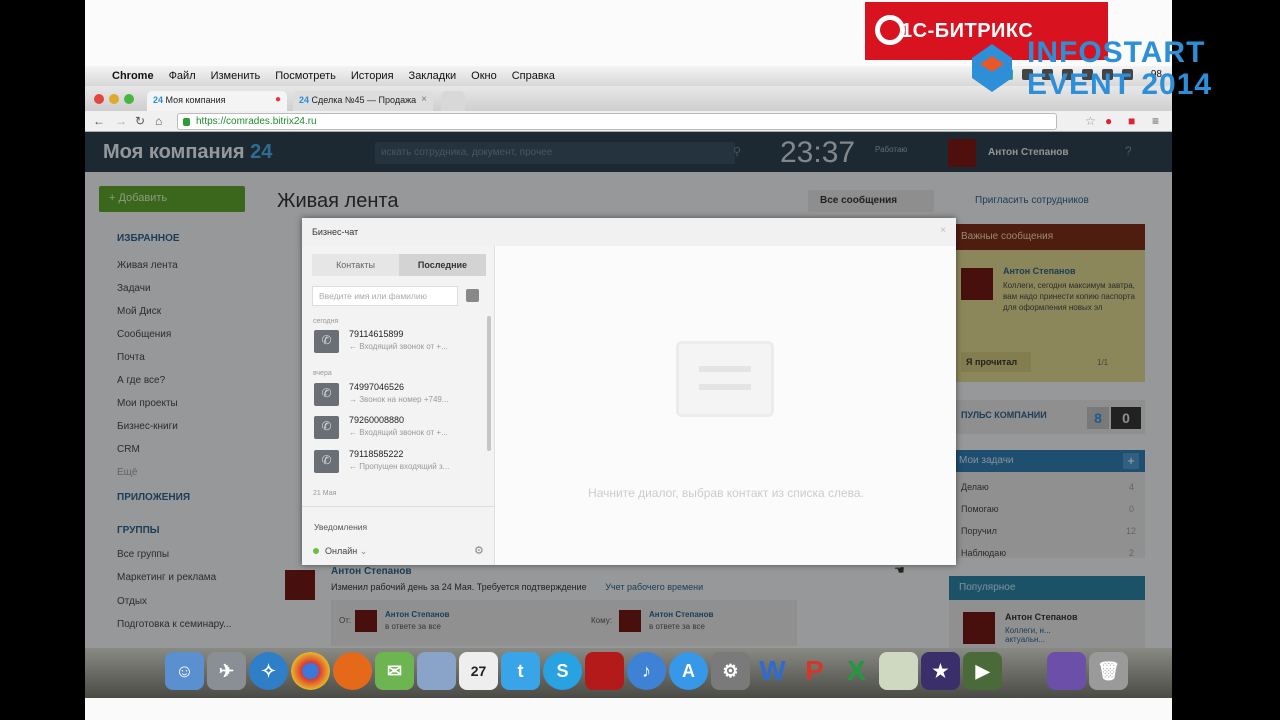  Describe the element at coordinates (479, 550) in the screenshot. I see `gear-icon: ⚙` at that location.